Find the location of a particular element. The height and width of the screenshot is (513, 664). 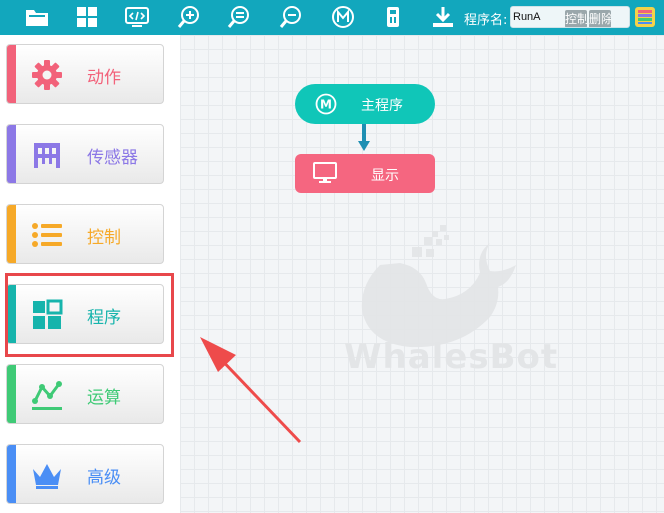

program-name-value: RunA is located at coordinates (527, 17).